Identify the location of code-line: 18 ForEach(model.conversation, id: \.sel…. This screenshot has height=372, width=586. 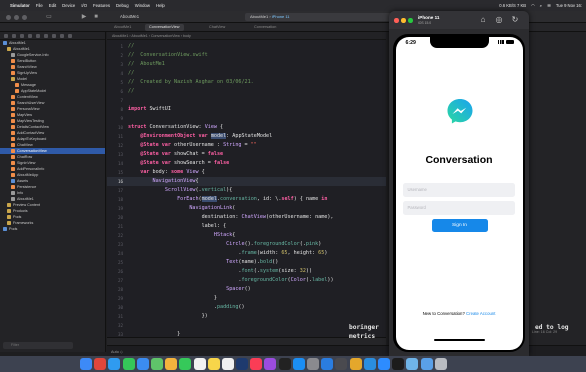
(246, 199).